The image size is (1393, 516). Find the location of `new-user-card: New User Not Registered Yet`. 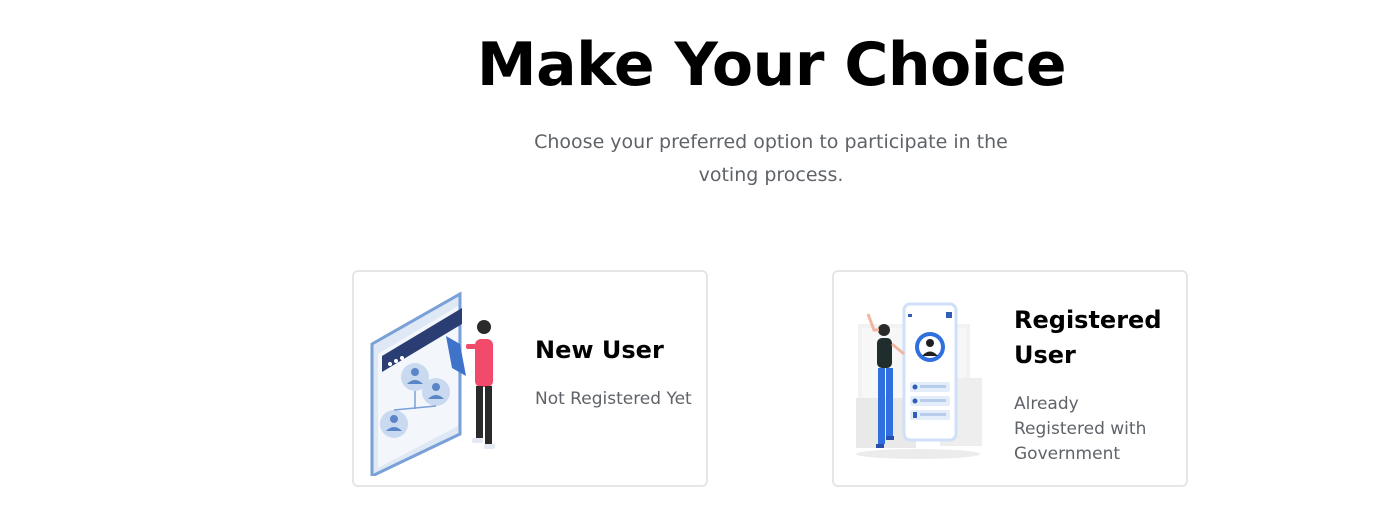

new-user-card: New User Not Registered Yet is located at coordinates (530, 378).